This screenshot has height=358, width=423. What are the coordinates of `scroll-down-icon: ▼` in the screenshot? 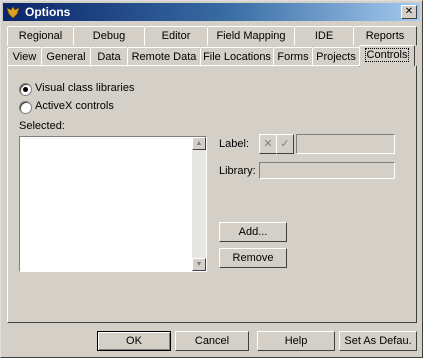 It's located at (199, 264).